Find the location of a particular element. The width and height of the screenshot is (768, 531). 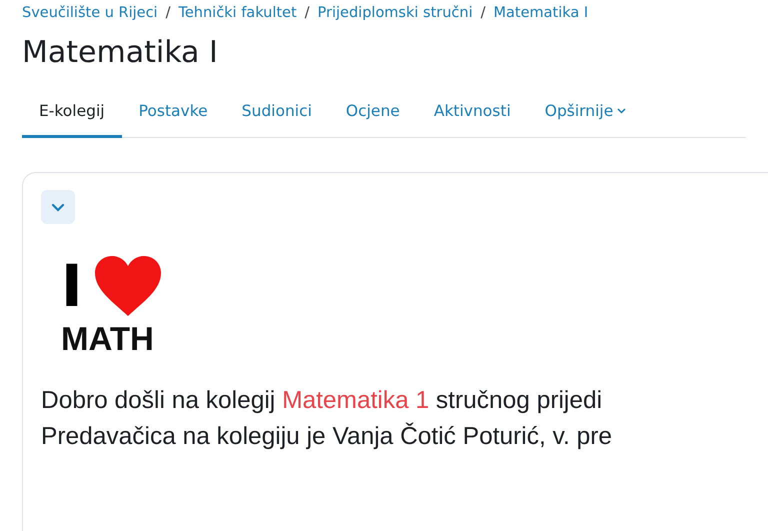

page-title: Matematika I is located at coordinates (120, 52).